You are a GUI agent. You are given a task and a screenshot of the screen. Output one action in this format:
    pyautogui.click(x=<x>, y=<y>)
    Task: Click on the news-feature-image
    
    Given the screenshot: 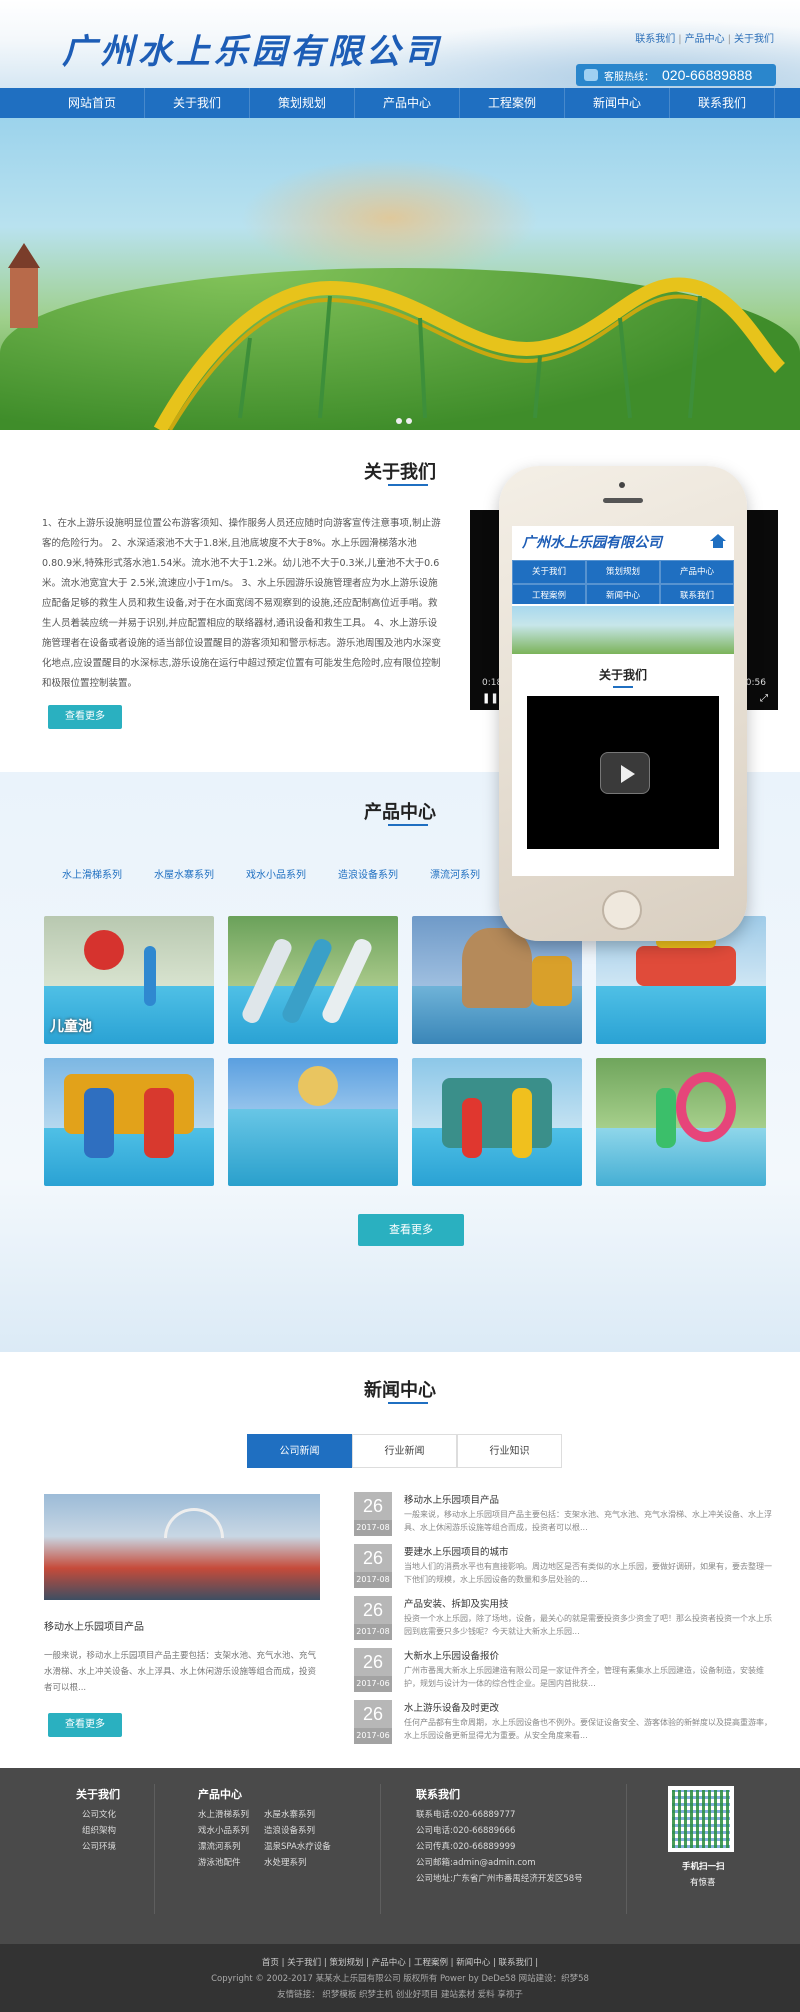 What is the action you would take?
    pyautogui.click(x=182, y=1547)
    